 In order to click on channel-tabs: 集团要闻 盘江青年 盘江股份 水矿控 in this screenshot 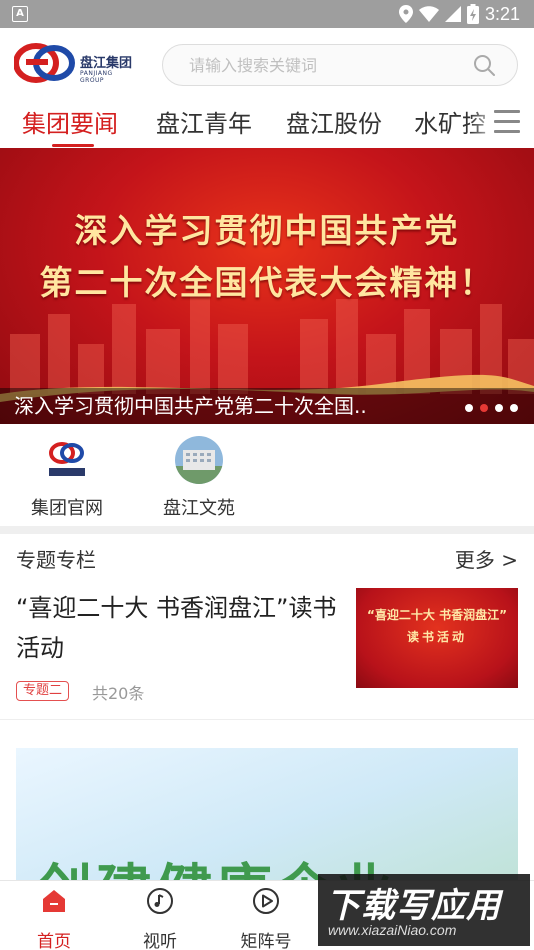, I will do `click(267, 124)`.